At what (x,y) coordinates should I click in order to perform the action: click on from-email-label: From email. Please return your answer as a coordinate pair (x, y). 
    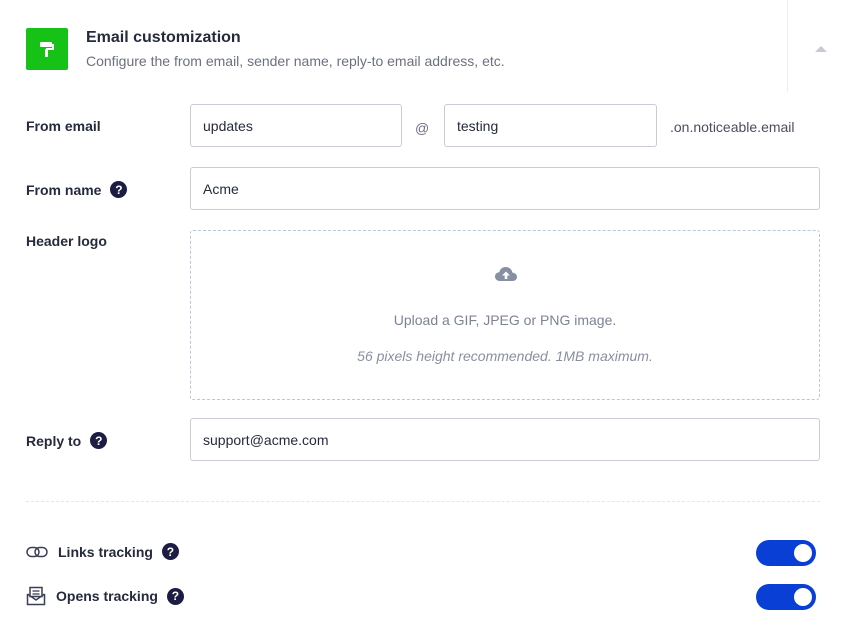
    Looking at the image, I should click on (63, 126).